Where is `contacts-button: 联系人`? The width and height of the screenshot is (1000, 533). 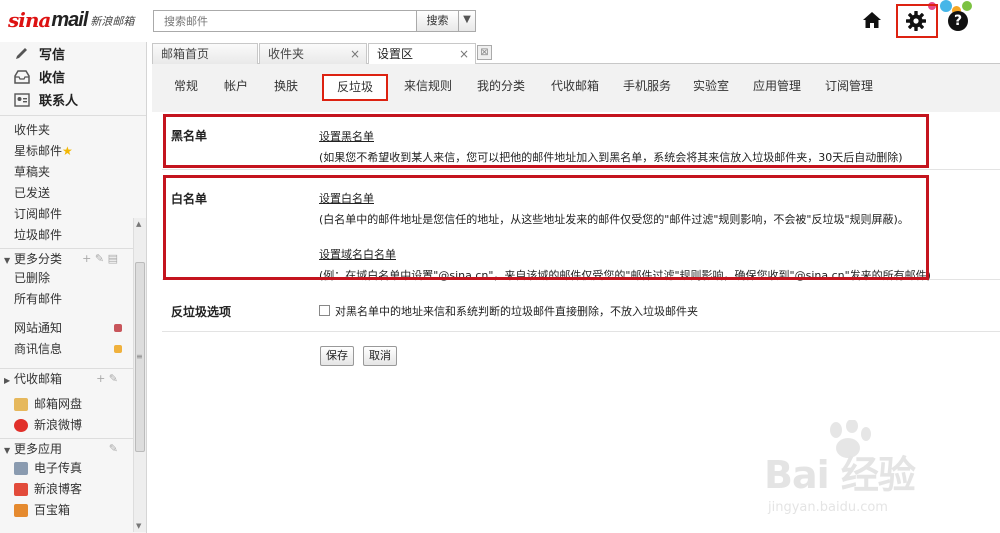 contacts-button: 联系人 is located at coordinates (73, 99).